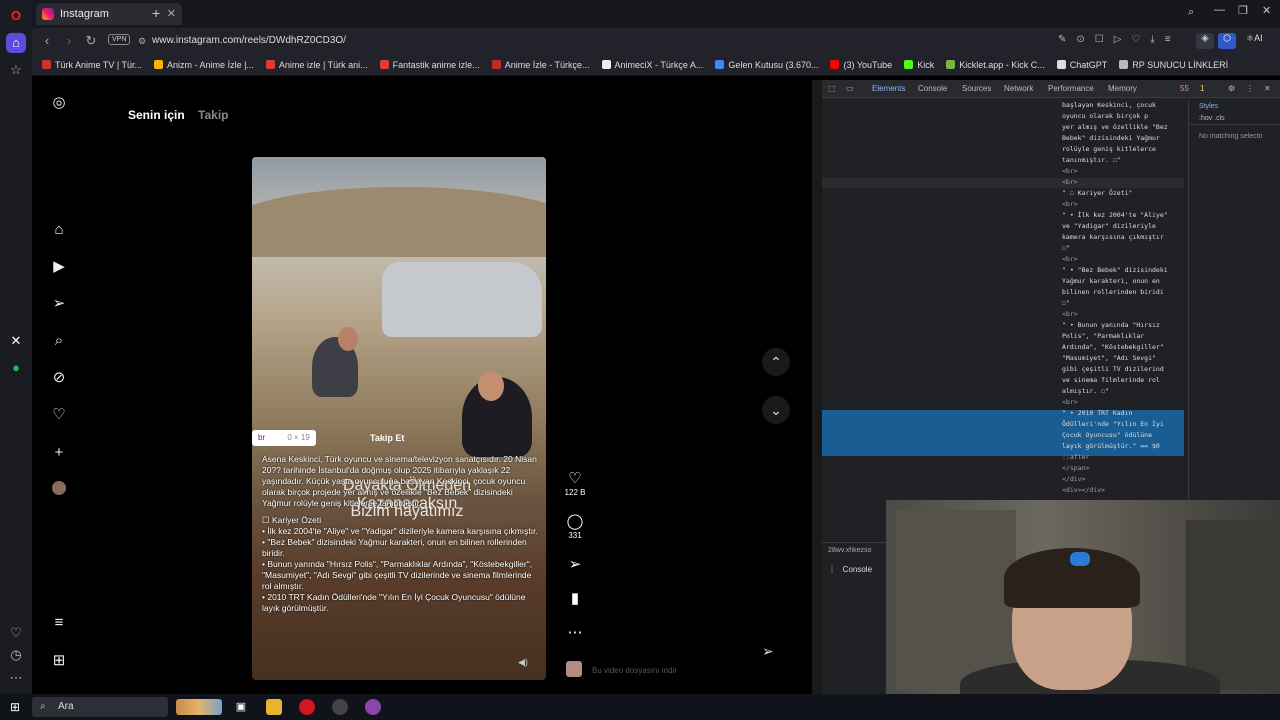 Image resolution: width=1280 pixels, height=720 pixels. Describe the element at coordinates (1123, 281) in the screenshot. I see `dom-line: Yağmur karakteri, onun en` at that location.